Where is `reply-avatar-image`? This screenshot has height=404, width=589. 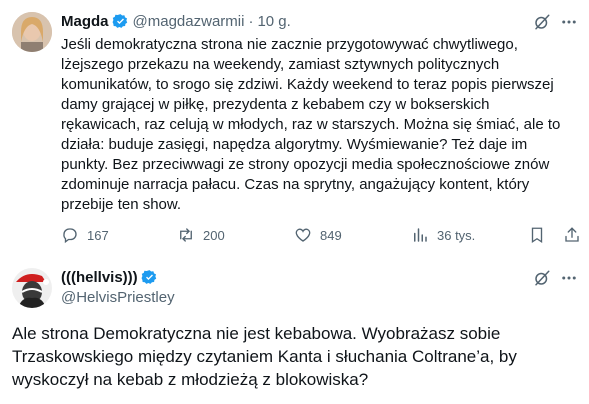 reply-avatar-image is located at coordinates (32, 288).